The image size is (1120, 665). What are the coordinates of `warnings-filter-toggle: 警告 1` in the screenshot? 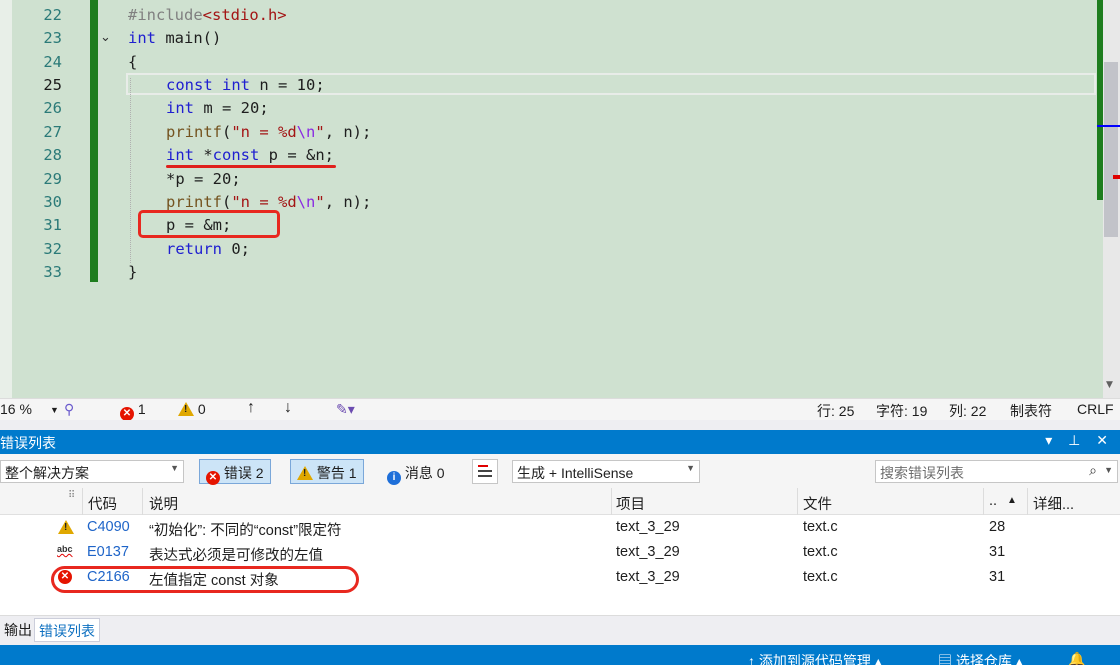 It's located at (327, 471).